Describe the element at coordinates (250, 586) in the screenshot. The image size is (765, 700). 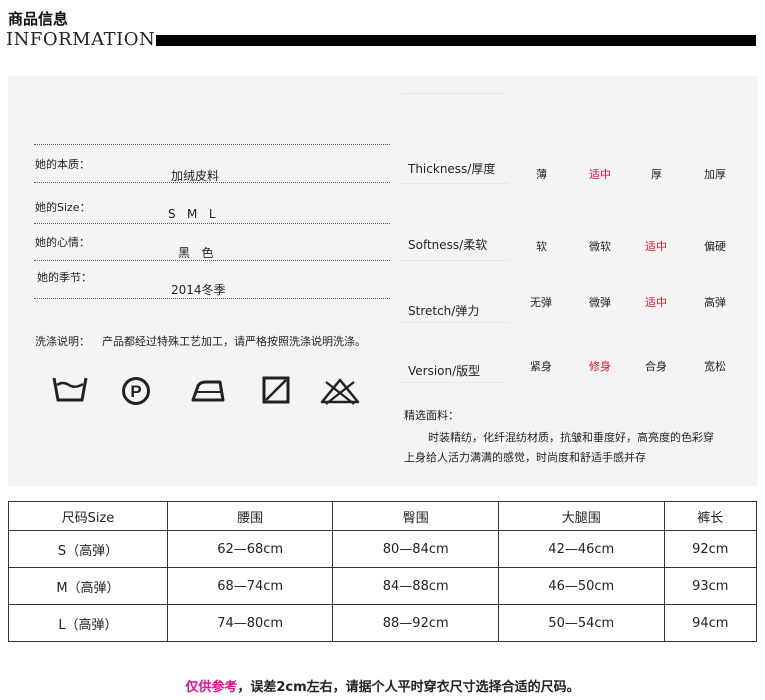
I see `table-cell: 68—74cm` at that location.